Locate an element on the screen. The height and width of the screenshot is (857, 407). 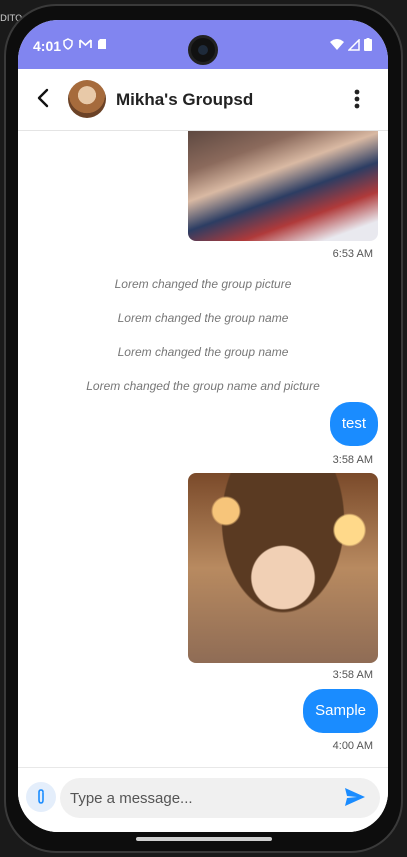
status-time: 4:01 is located at coordinates (47, 46).